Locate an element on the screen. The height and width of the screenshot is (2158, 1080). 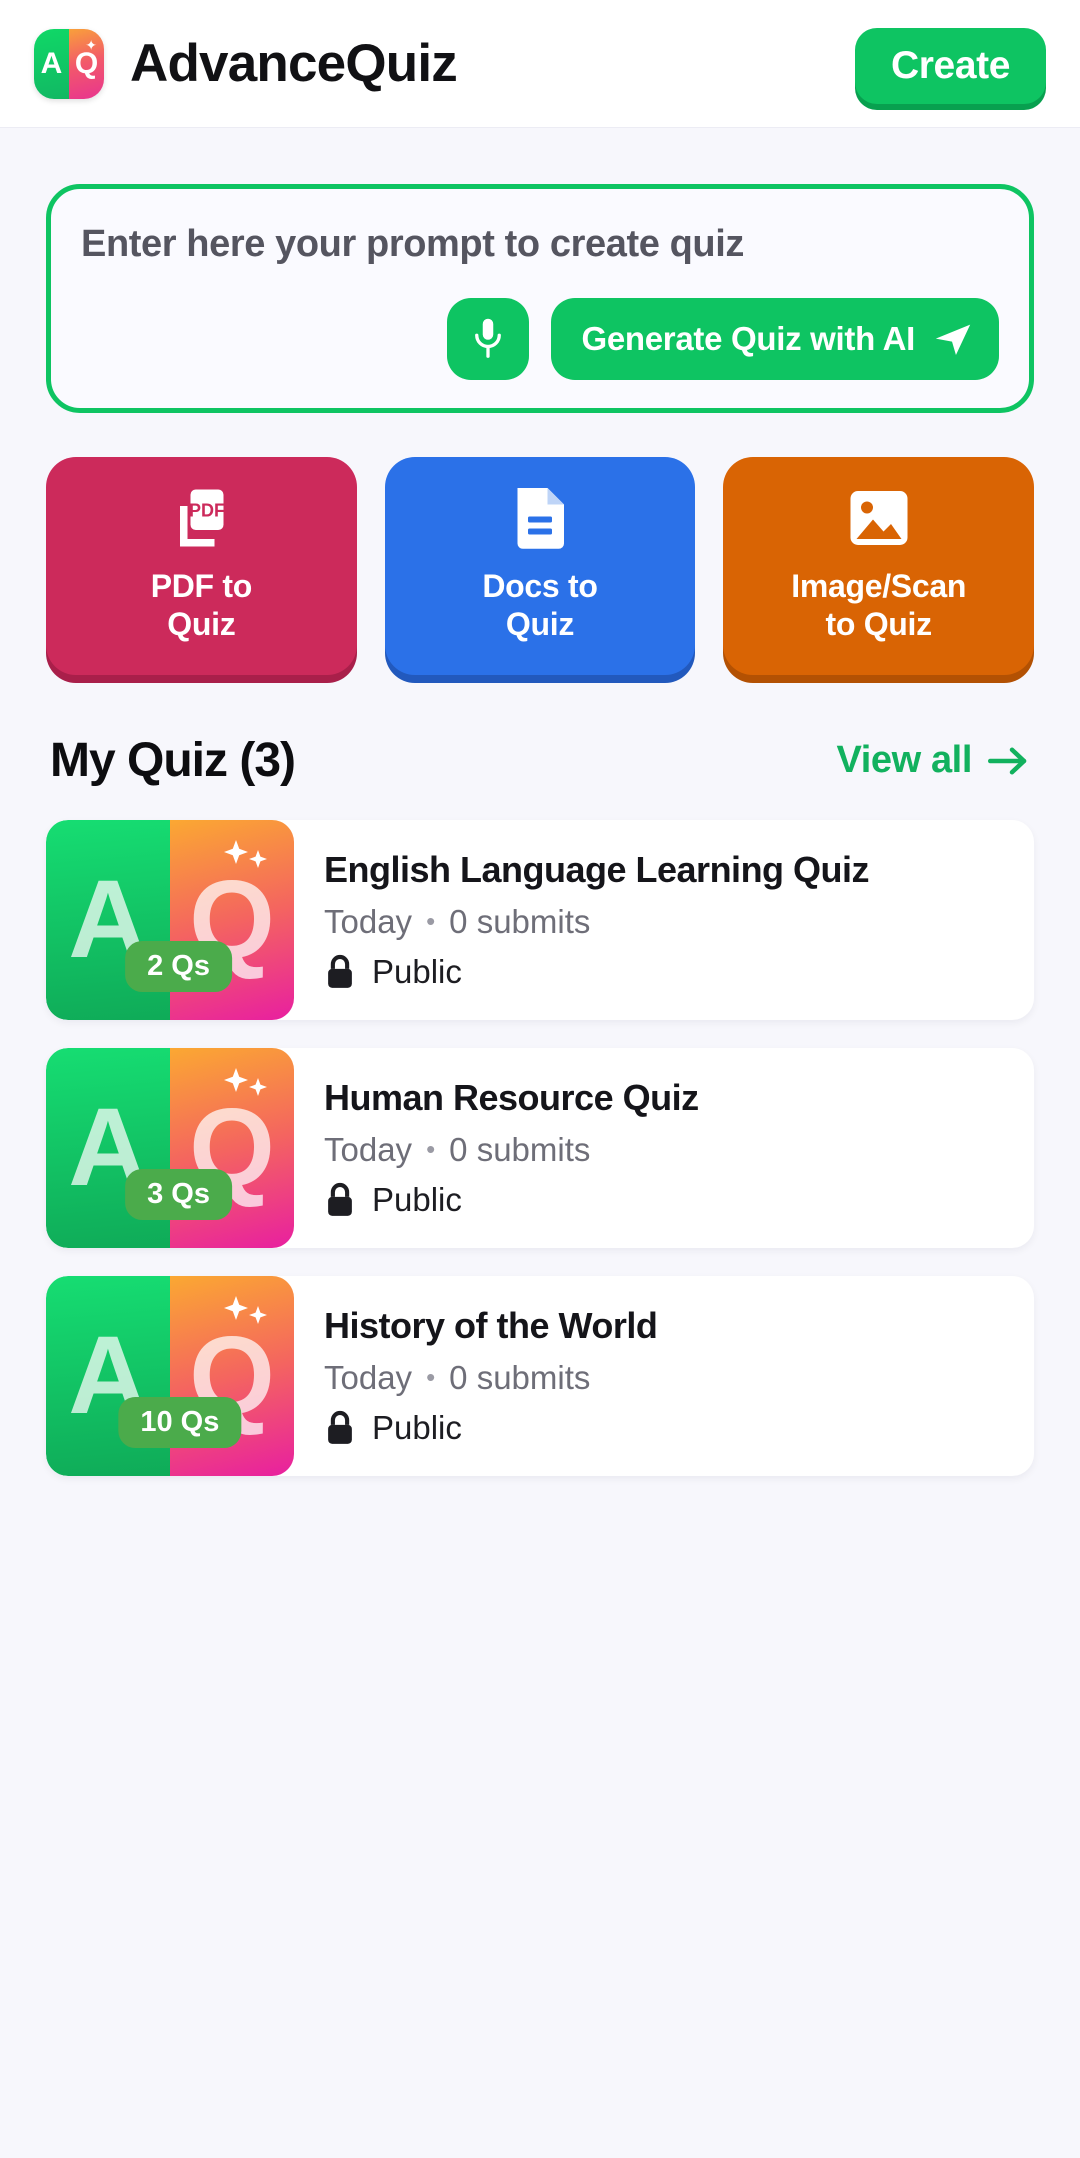
image-picture-icon is located at coordinates (879, 518).